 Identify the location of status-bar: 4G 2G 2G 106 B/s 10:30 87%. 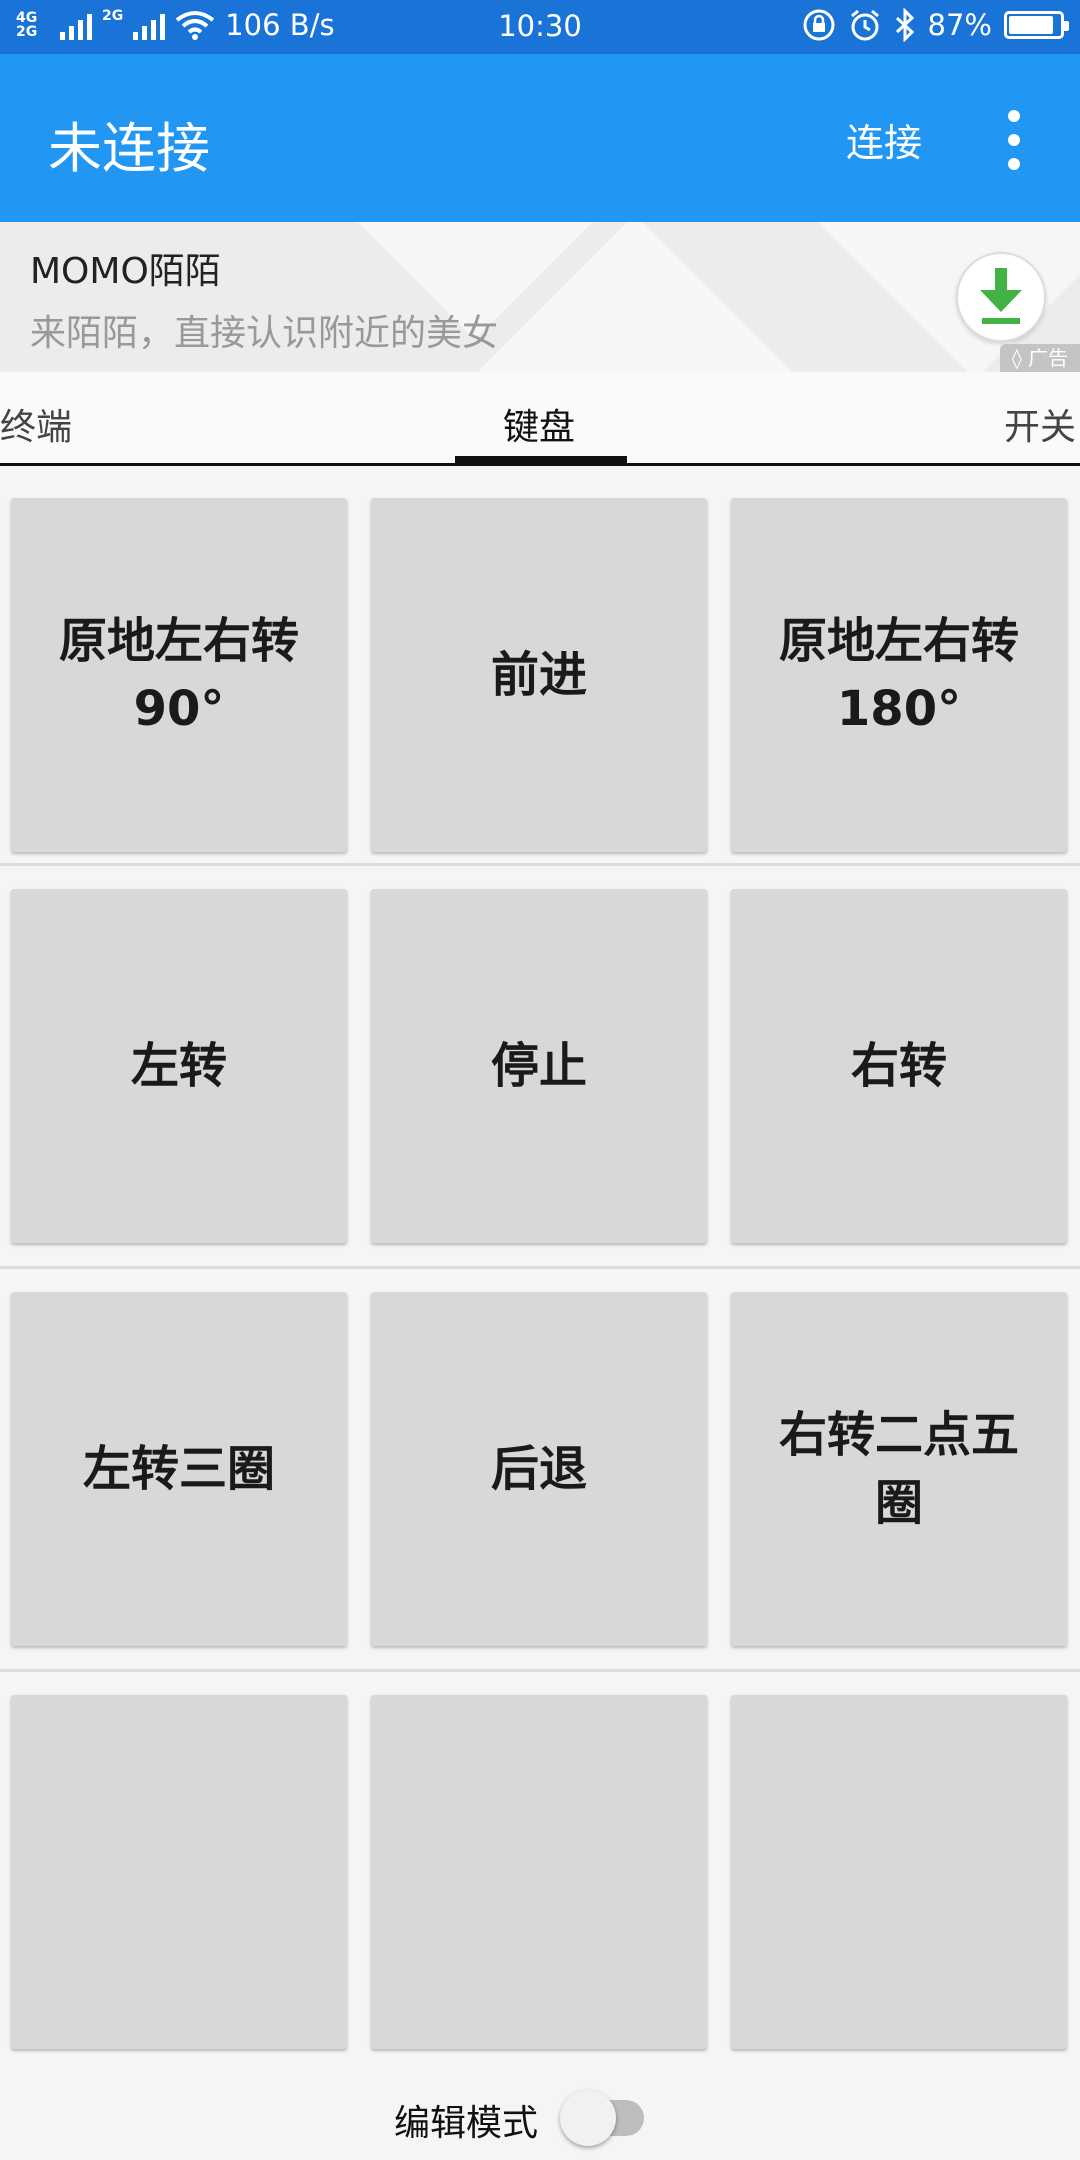
(540, 27).